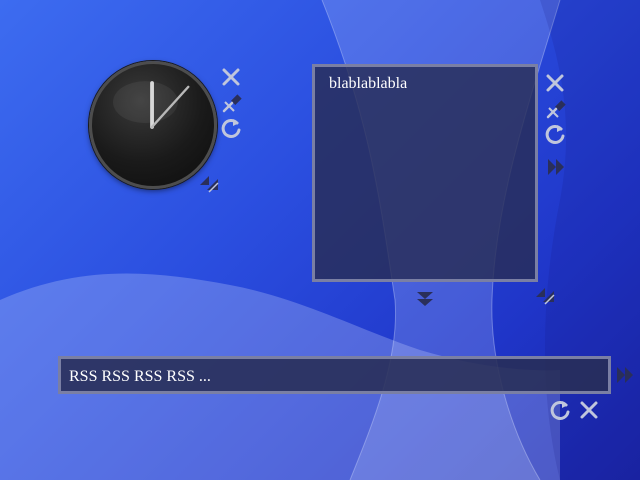  I want to click on clock-widget, so click(153, 125).